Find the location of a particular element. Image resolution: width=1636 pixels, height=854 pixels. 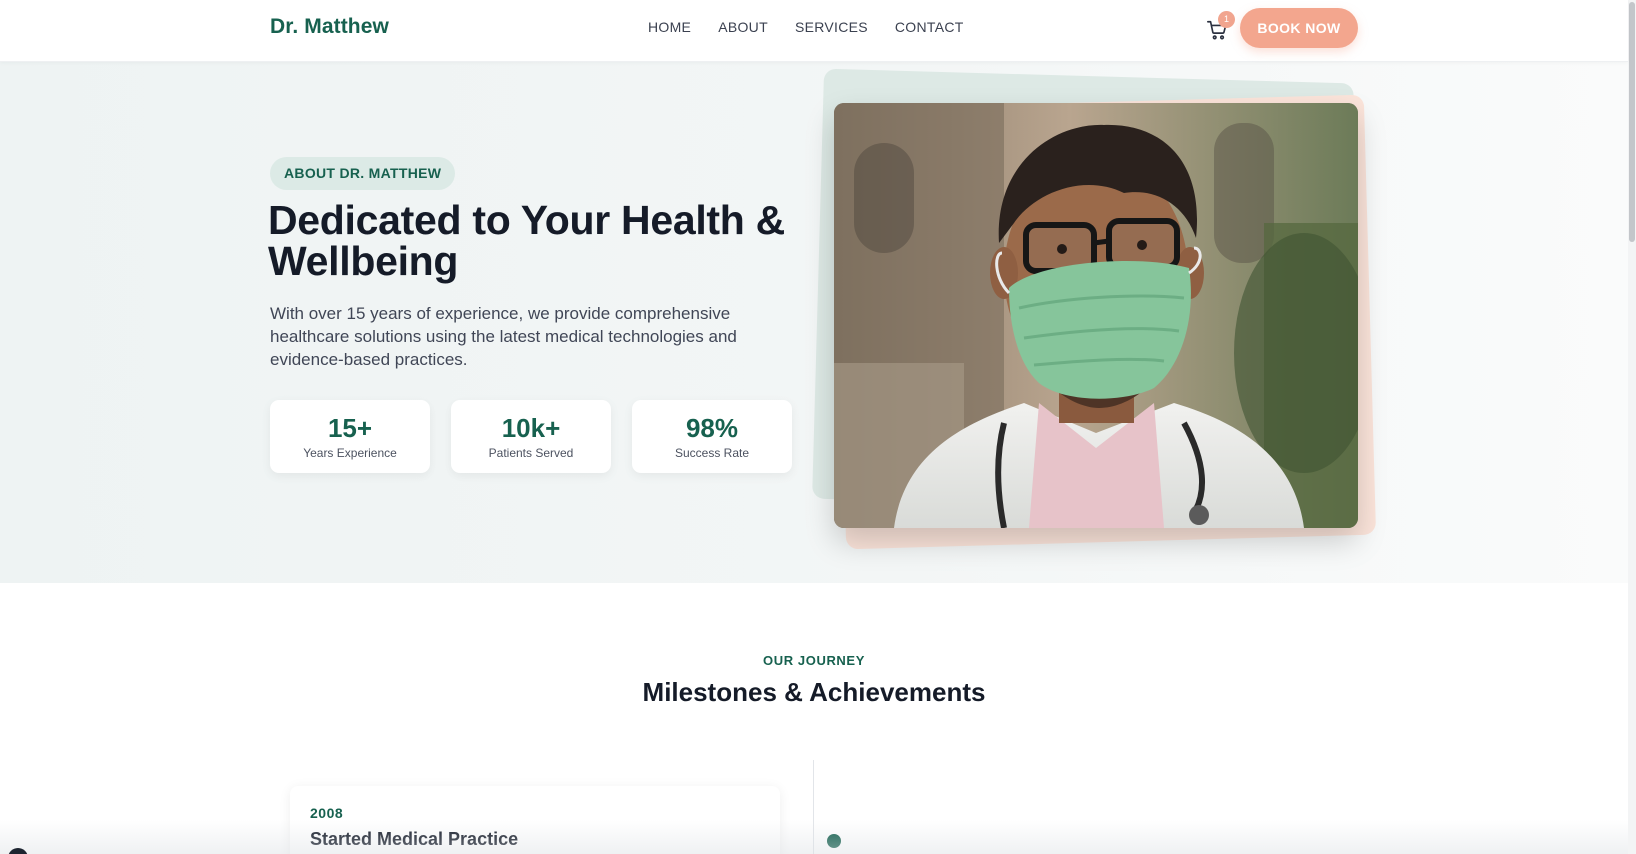

stat-value: 98% is located at coordinates (712, 428).